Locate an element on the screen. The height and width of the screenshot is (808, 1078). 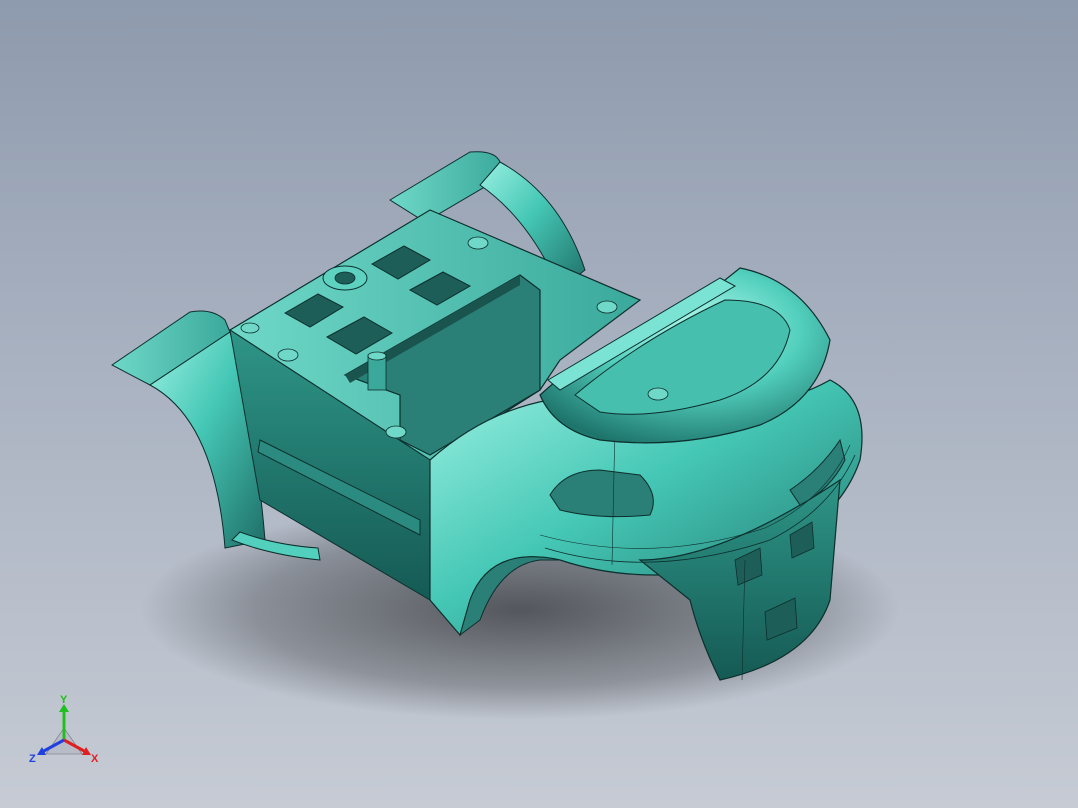
x-axis-label: X is located at coordinates (95, 759).